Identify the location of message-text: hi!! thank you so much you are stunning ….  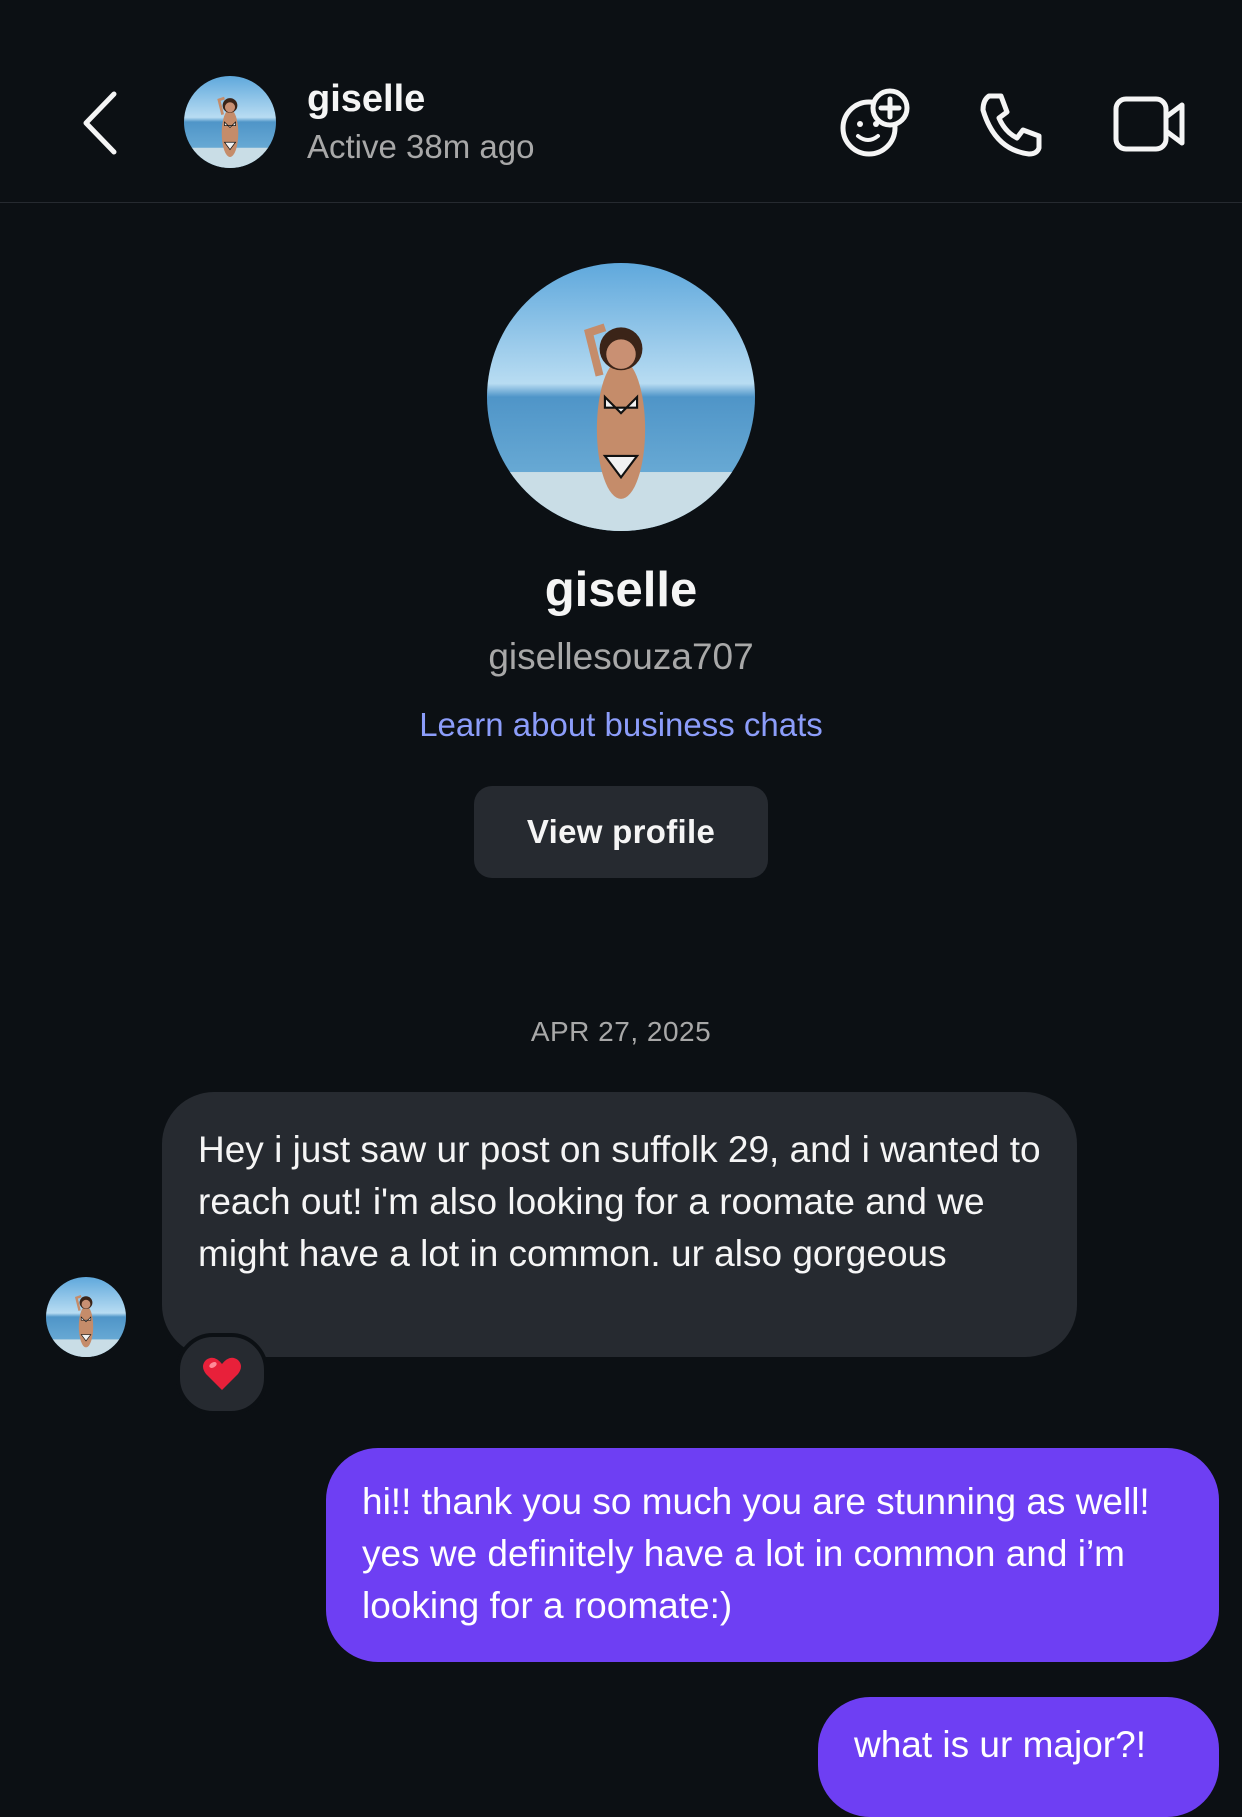
(756, 1553).